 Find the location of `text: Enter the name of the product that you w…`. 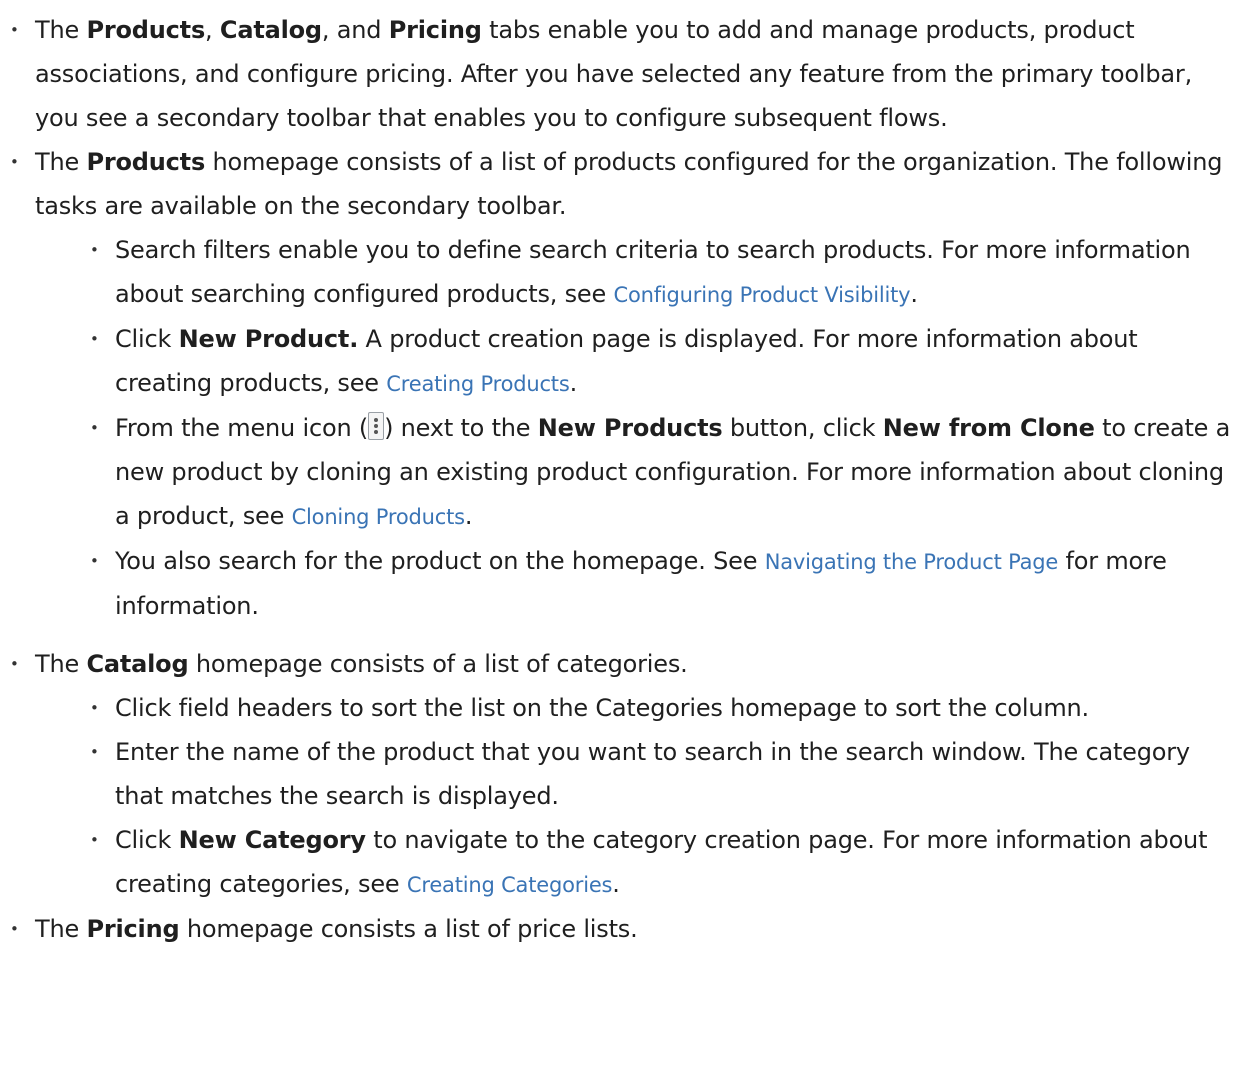

text: Enter the name of the product that you w… is located at coordinates (652, 774).